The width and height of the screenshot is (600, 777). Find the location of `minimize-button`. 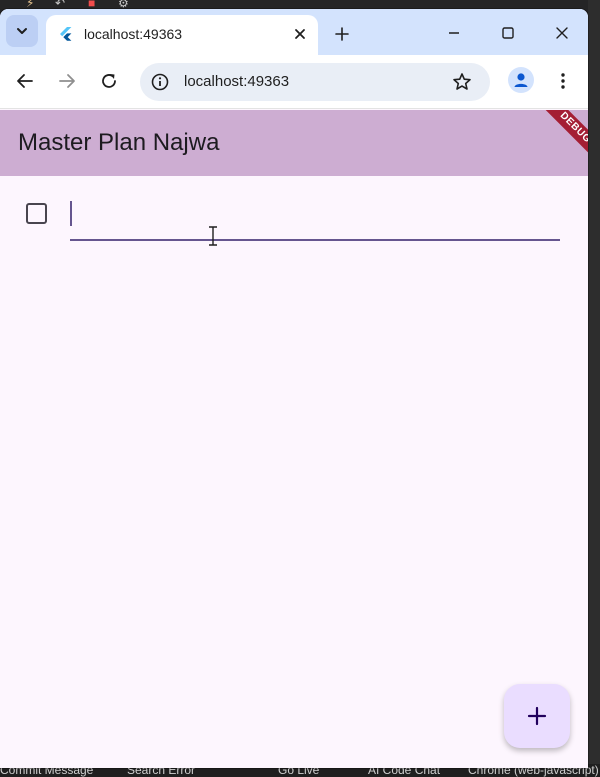

minimize-button is located at coordinates (454, 33).